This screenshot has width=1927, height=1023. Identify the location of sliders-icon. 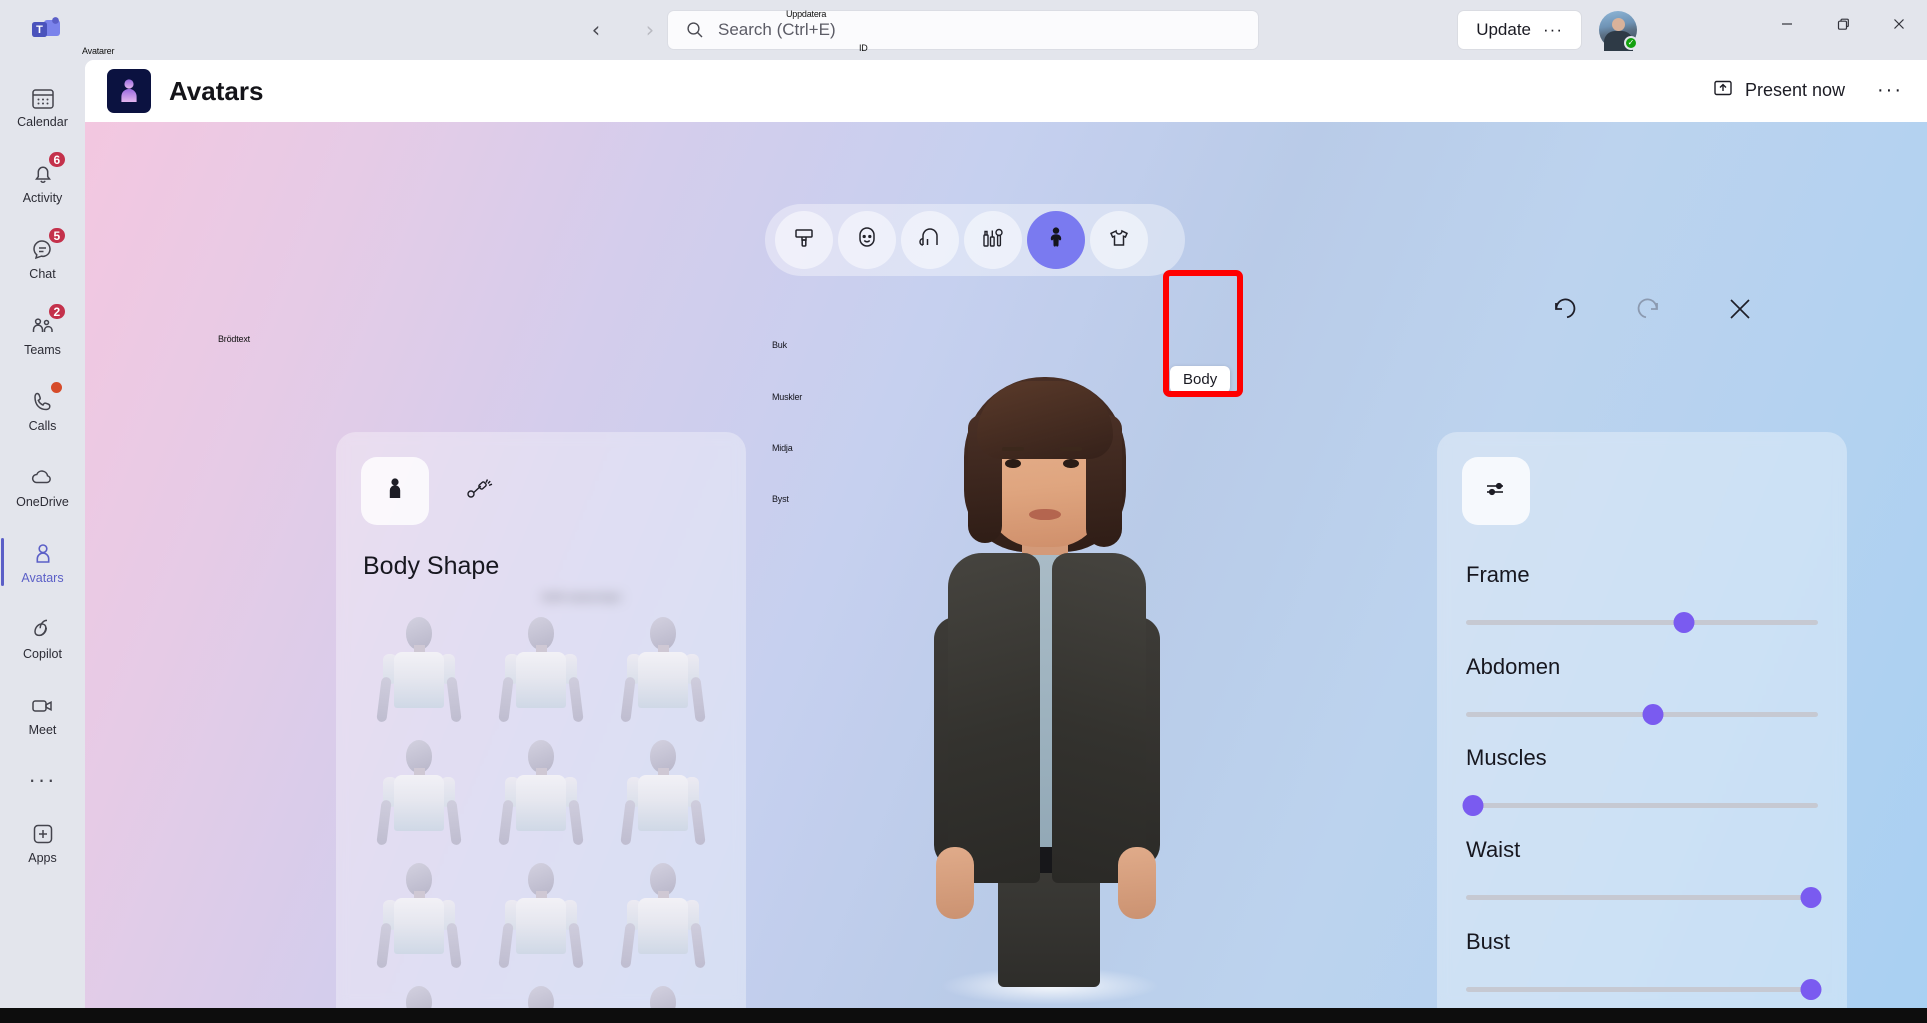
(1496, 491).